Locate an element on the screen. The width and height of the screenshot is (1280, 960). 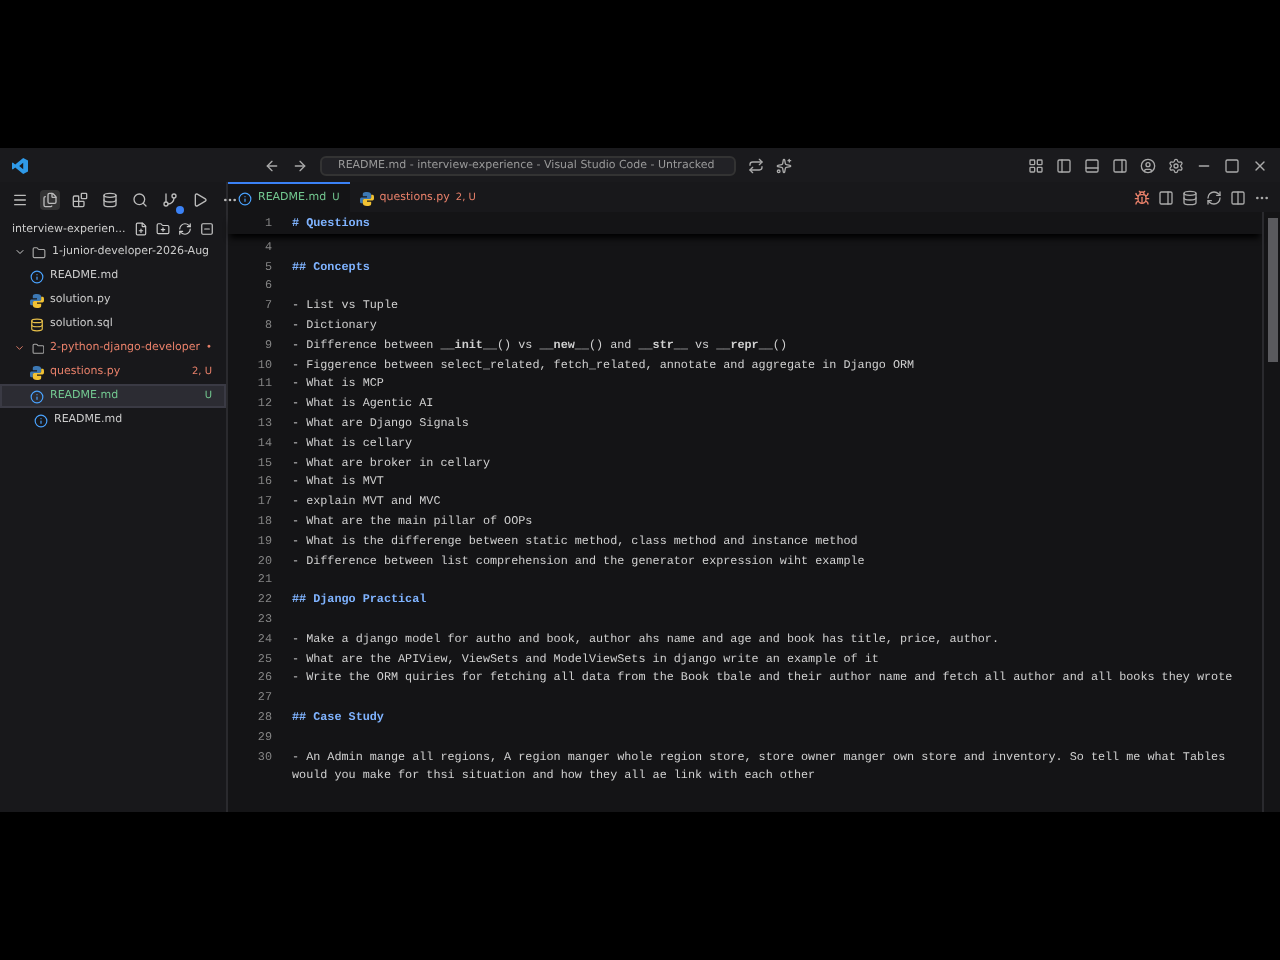
layout-icon is located at coordinates (1036, 165).